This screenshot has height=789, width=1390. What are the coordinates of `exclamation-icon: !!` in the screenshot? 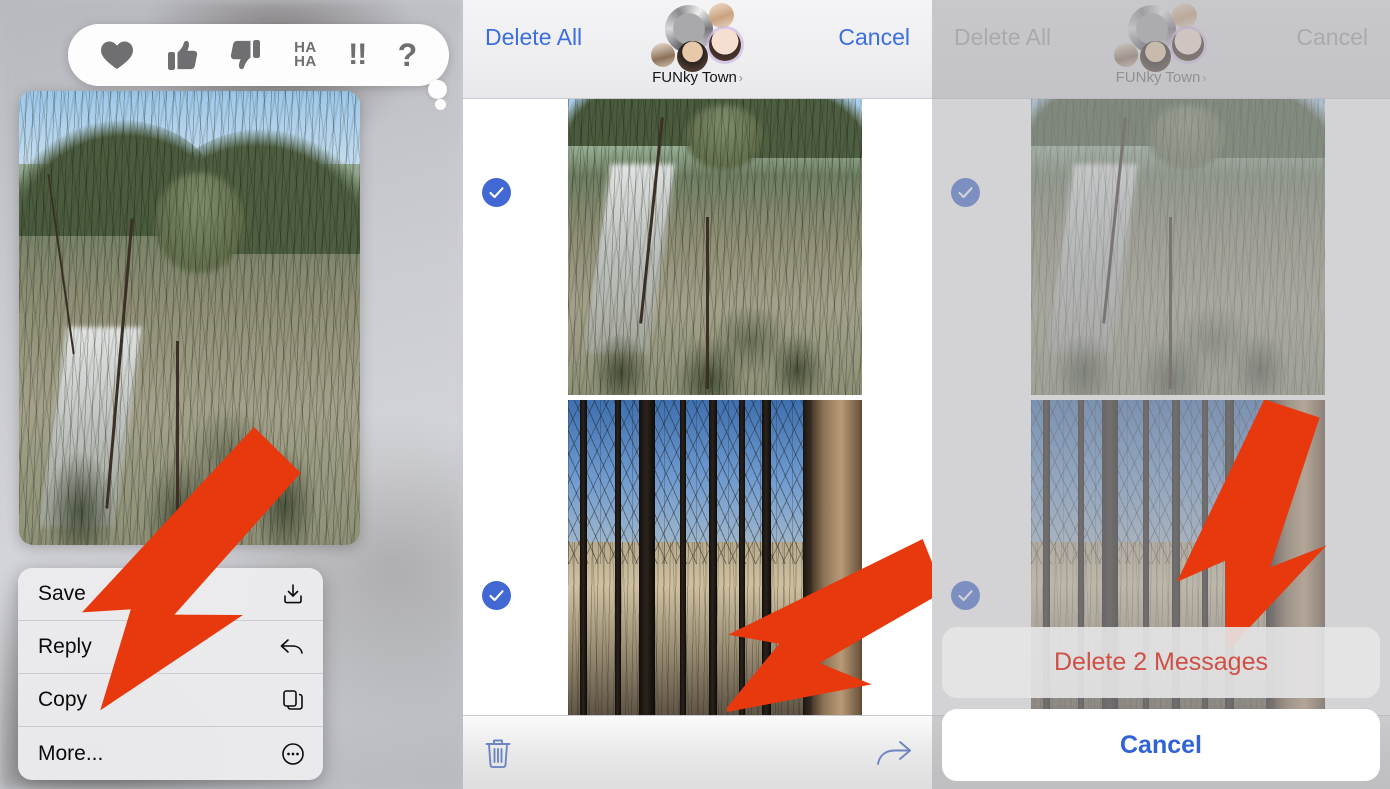 It's located at (357, 55).